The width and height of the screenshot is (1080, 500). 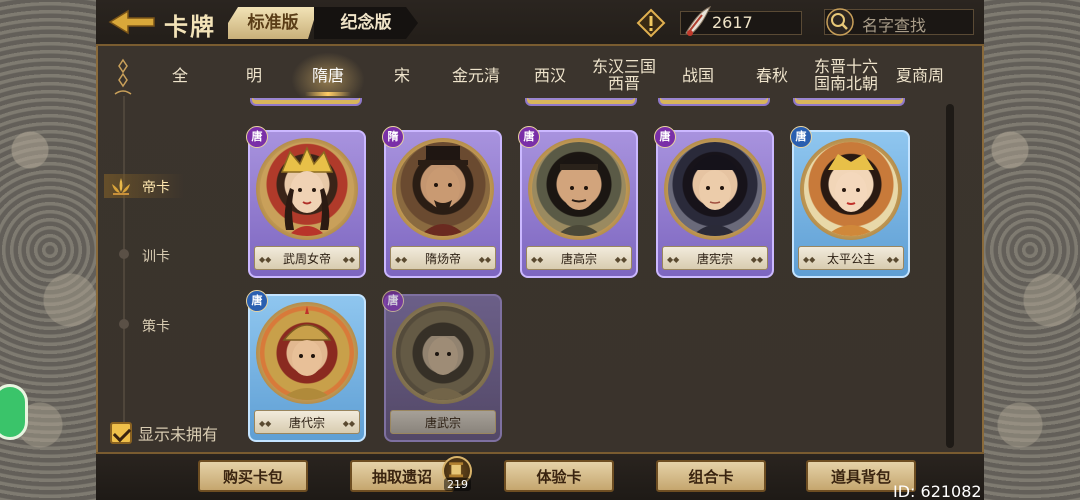 What do you see at coordinates (393, 137) in the screenshot?
I see `dynasty-badge: 隋` at bounding box center [393, 137].